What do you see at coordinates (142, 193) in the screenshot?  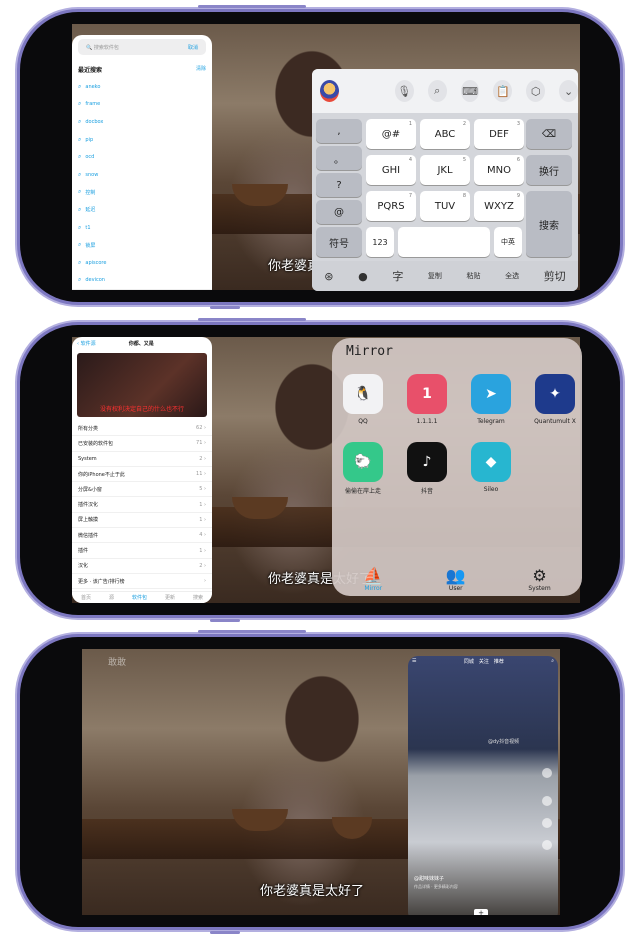 I see `recent-search-item: ⌕ 控制` at bounding box center [142, 193].